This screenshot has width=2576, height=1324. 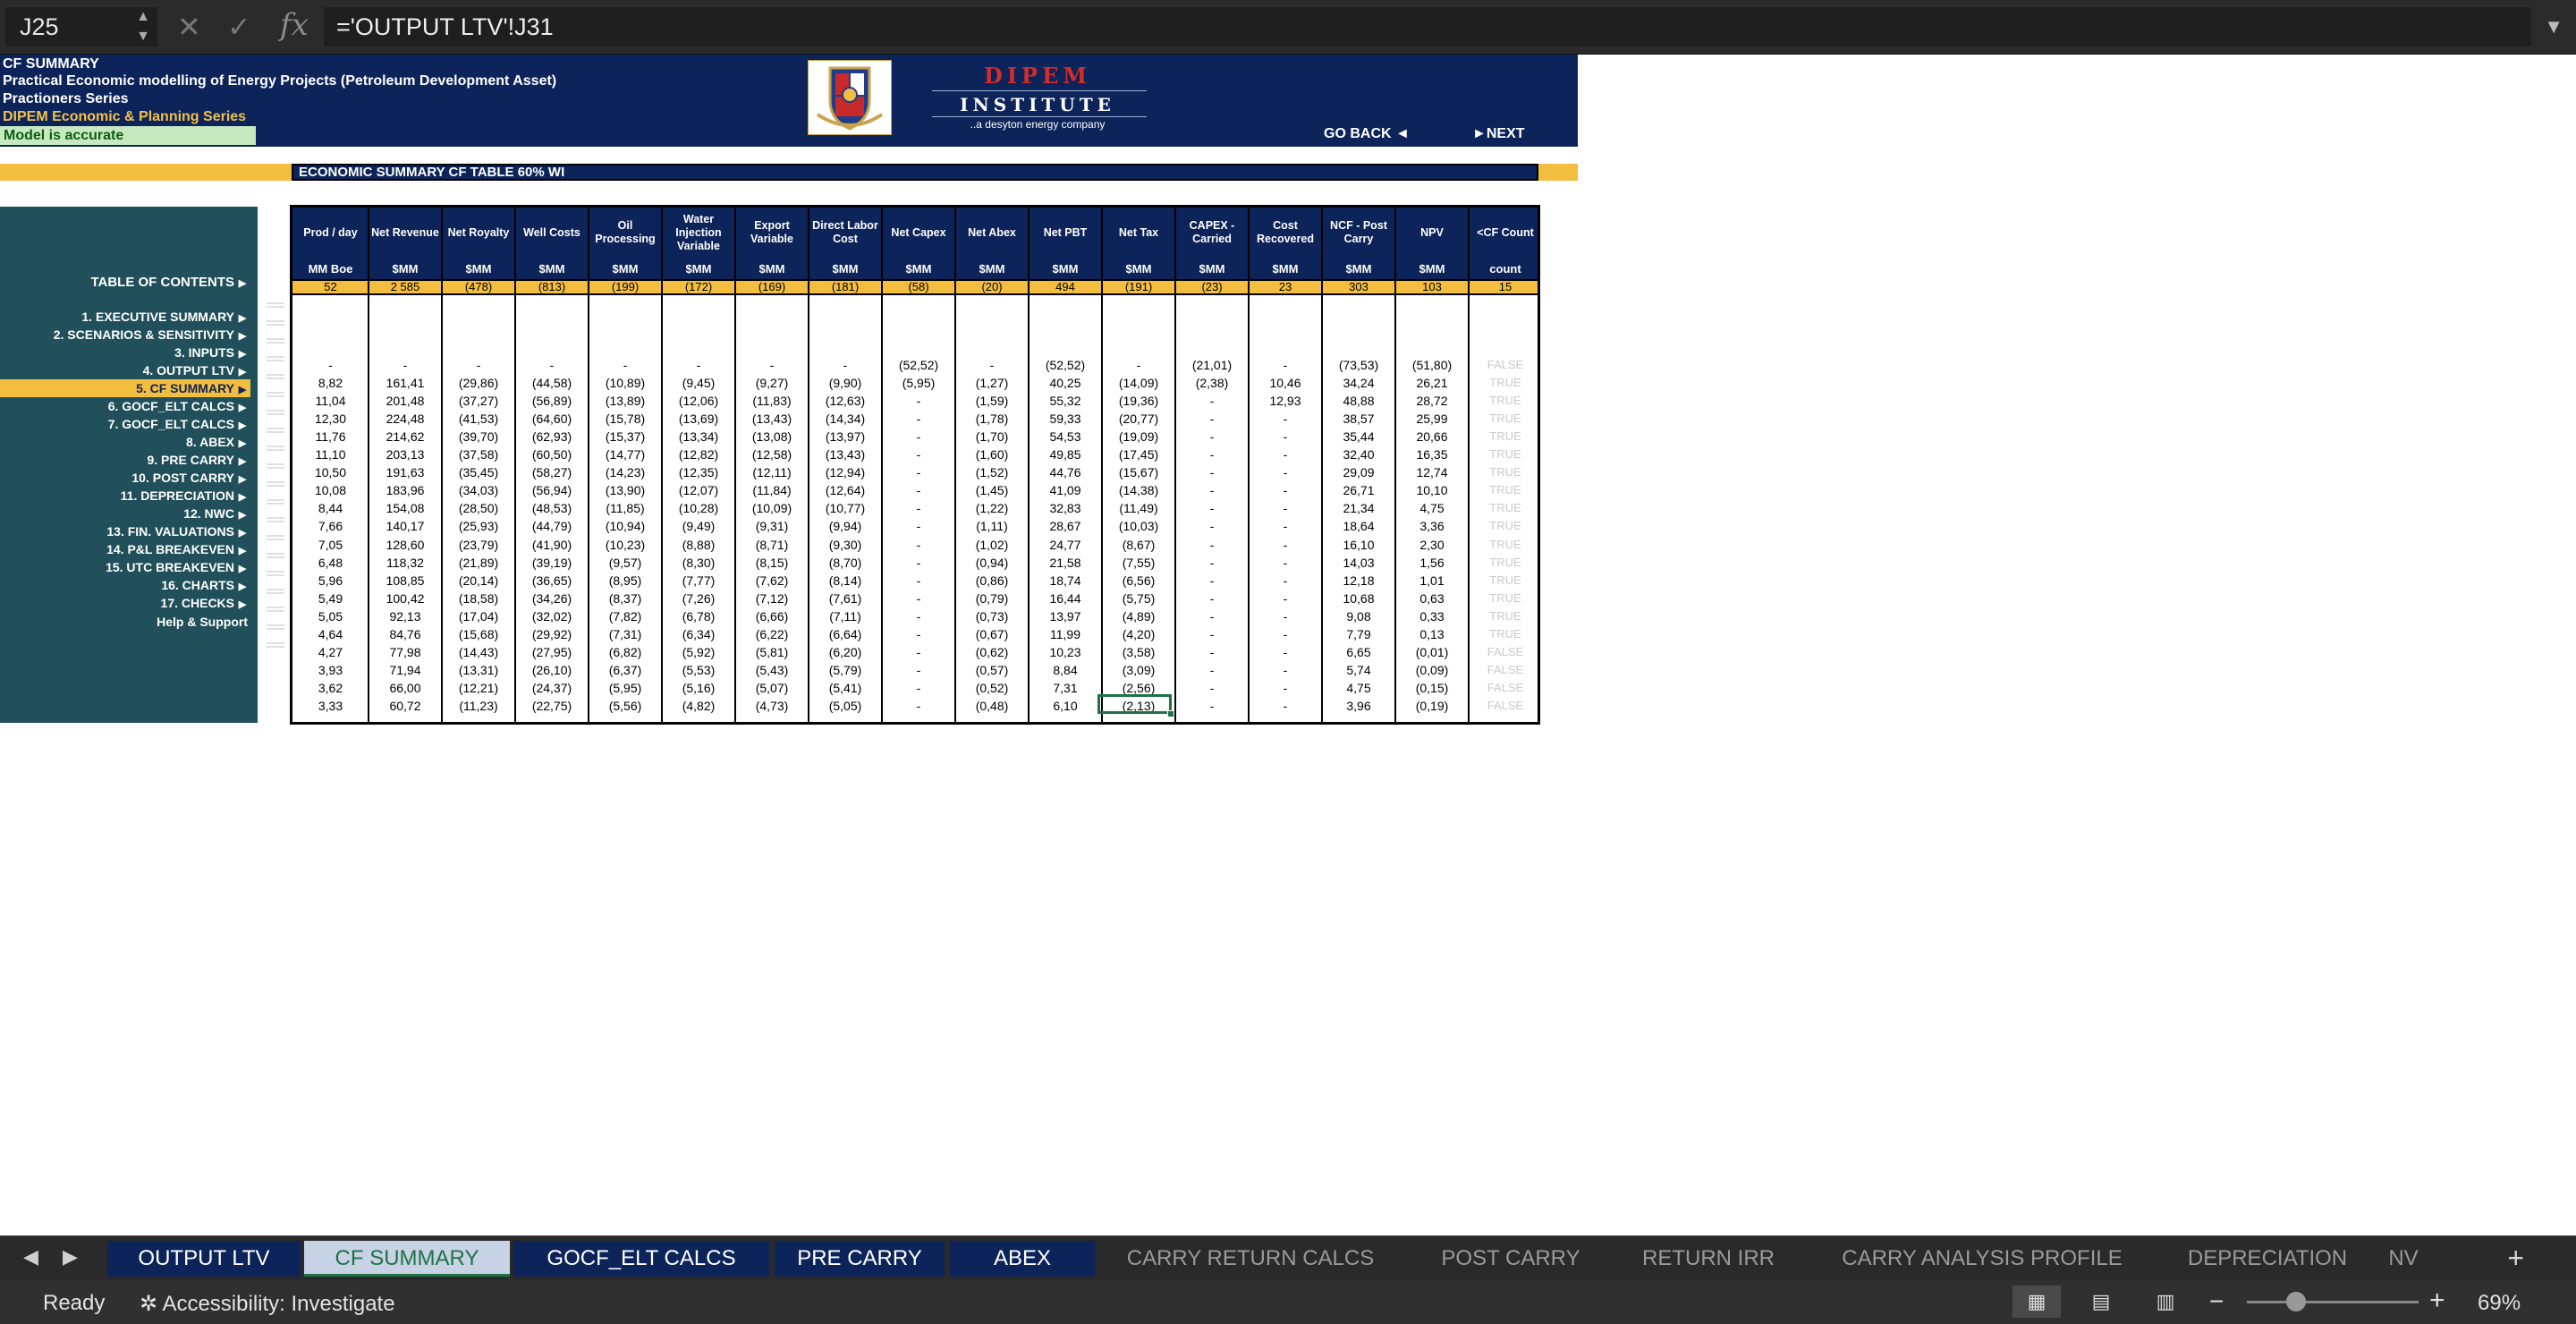 What do you see at coordinates (845, 401) in the screenshot?
I see `table-cell: (12,63)` at bounding box center [845, 401].